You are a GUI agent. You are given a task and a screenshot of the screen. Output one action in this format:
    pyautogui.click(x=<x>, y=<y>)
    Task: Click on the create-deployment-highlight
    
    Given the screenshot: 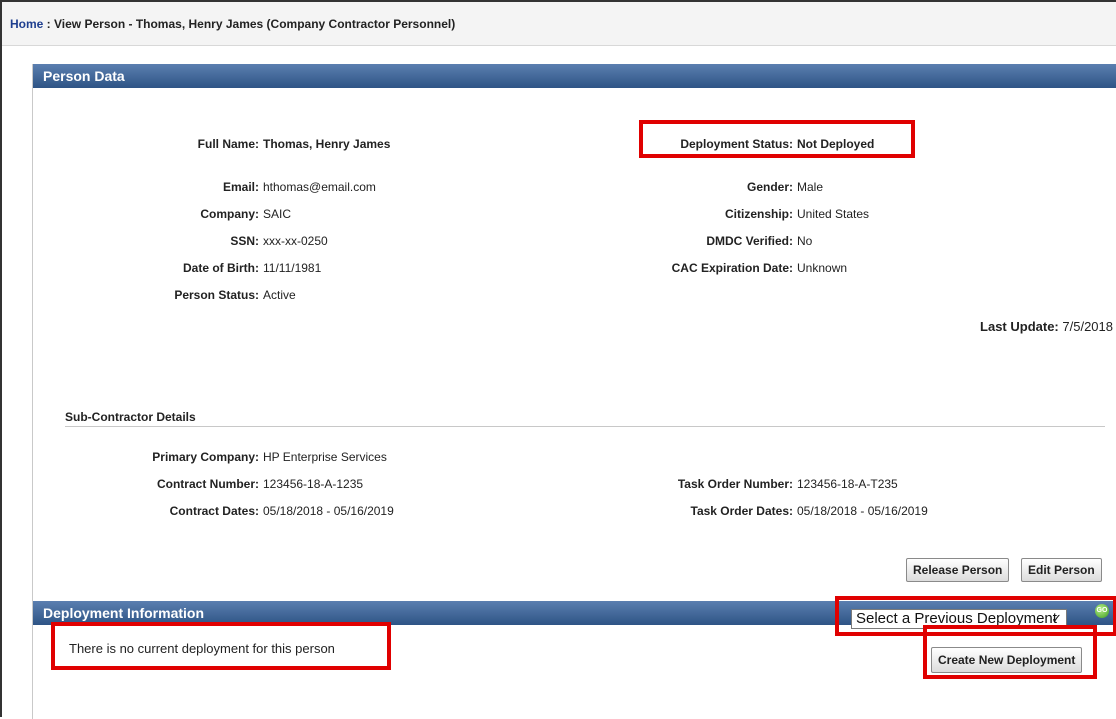 What is the action you would take?
    pyautogui.click(x=1010, y=652)
    